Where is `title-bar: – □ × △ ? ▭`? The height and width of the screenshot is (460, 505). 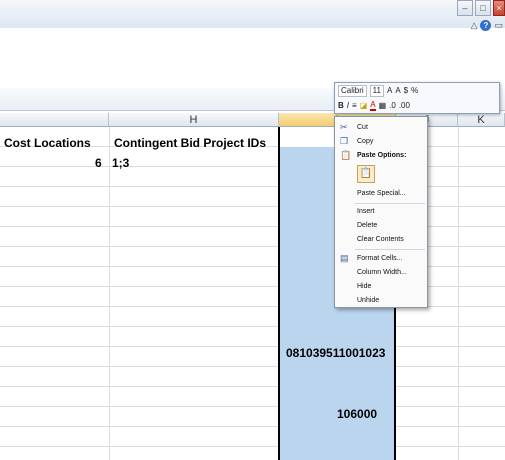
title-bar: – □ × △ ? ▭ is located at coordinates (252, 15).